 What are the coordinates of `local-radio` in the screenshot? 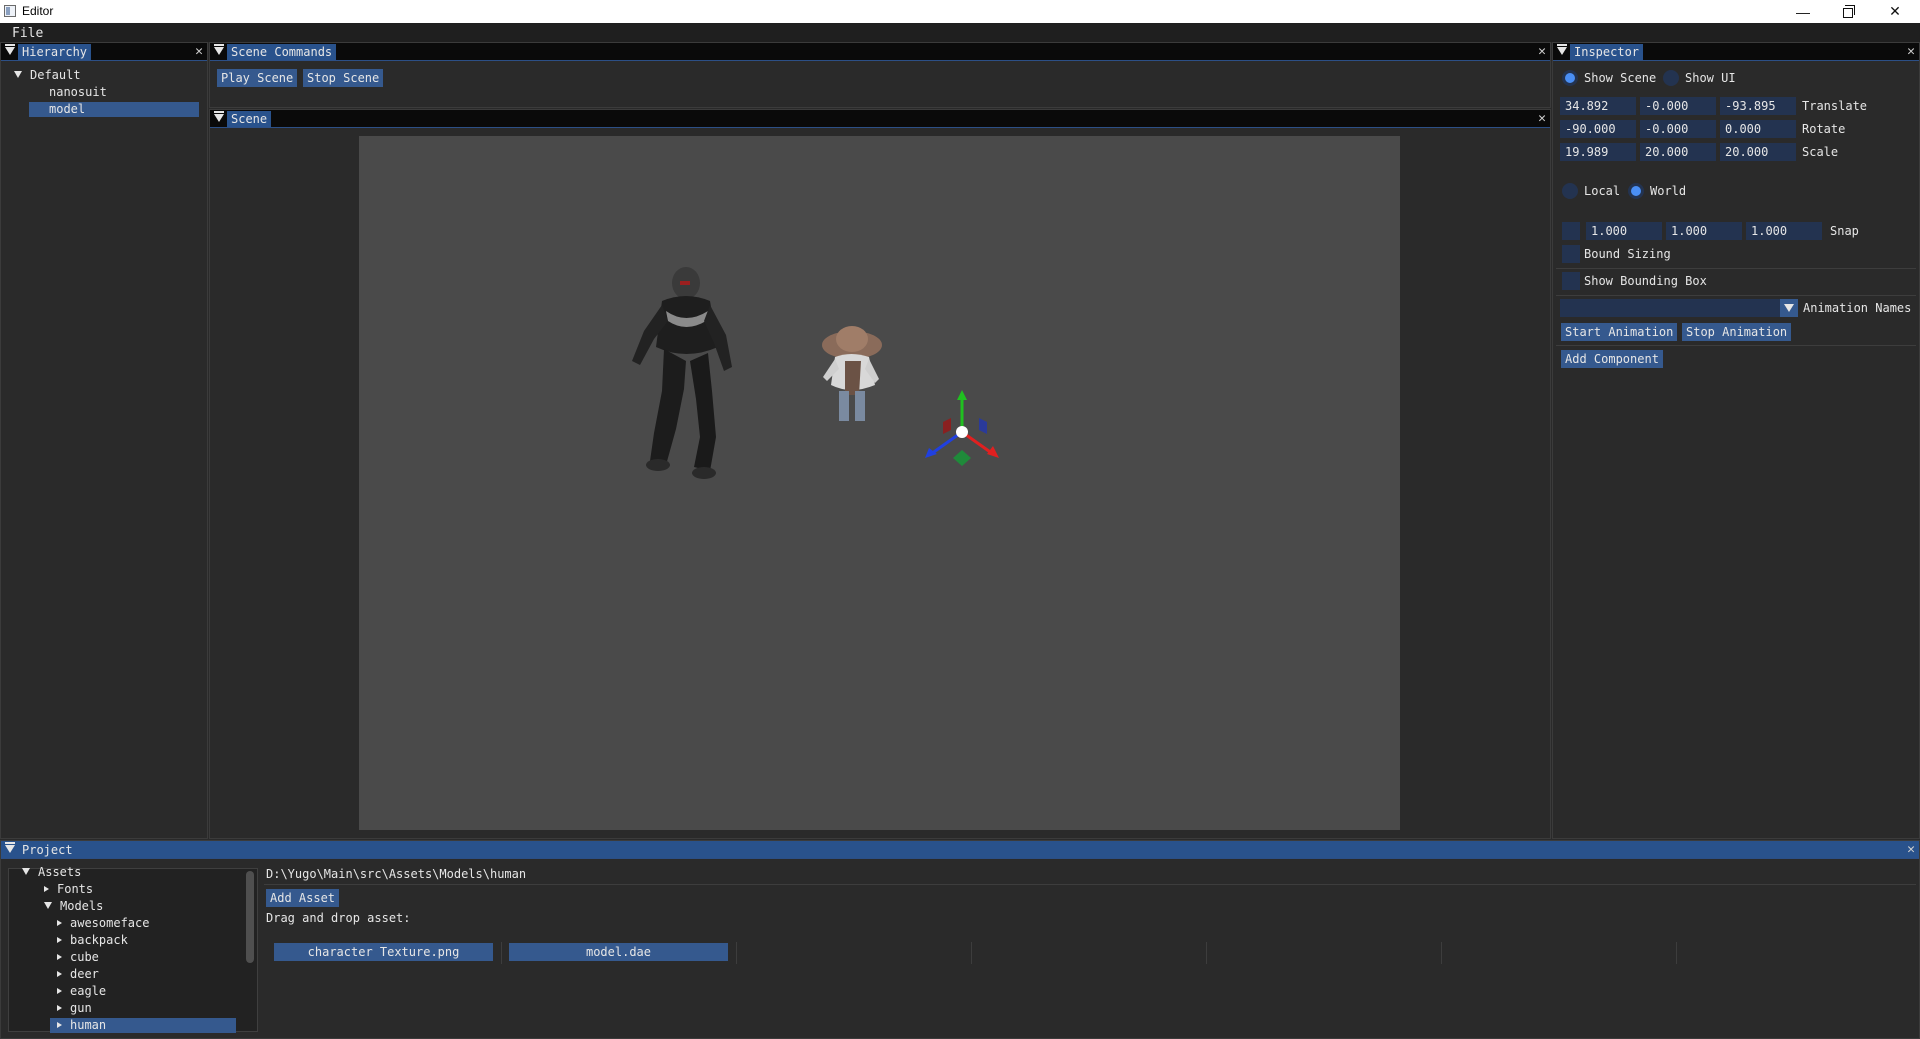 It's located at (1570, 191).